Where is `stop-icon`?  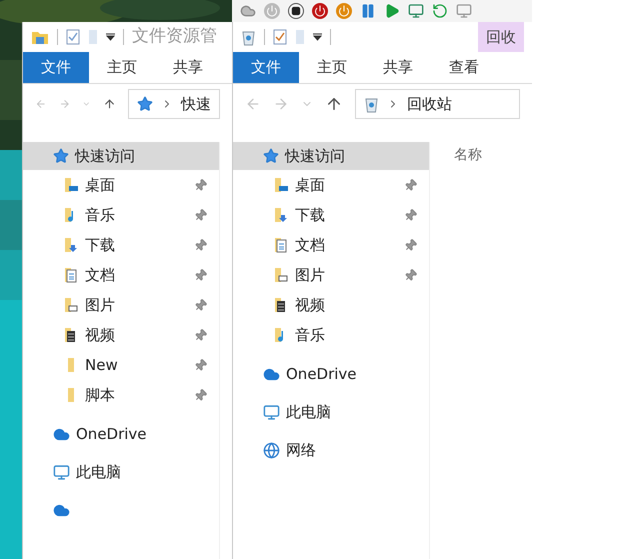 stop-icon is located at coordinates (296, 11).